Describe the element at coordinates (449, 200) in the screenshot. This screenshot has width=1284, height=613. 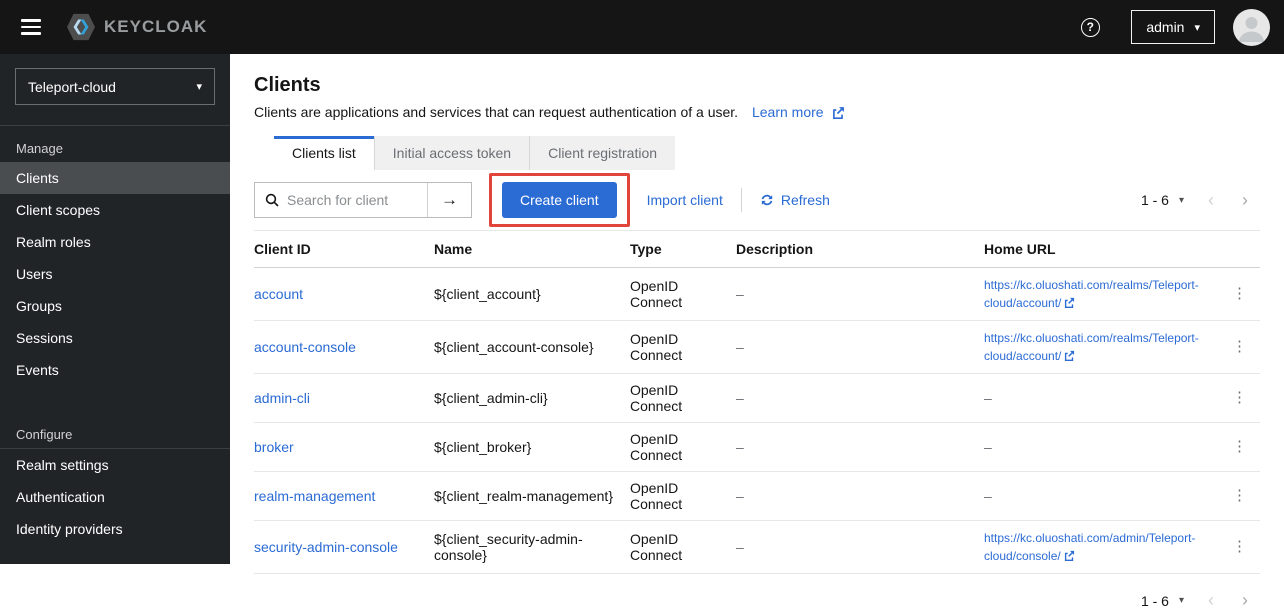
I see `search-submit-button: →` at that location.